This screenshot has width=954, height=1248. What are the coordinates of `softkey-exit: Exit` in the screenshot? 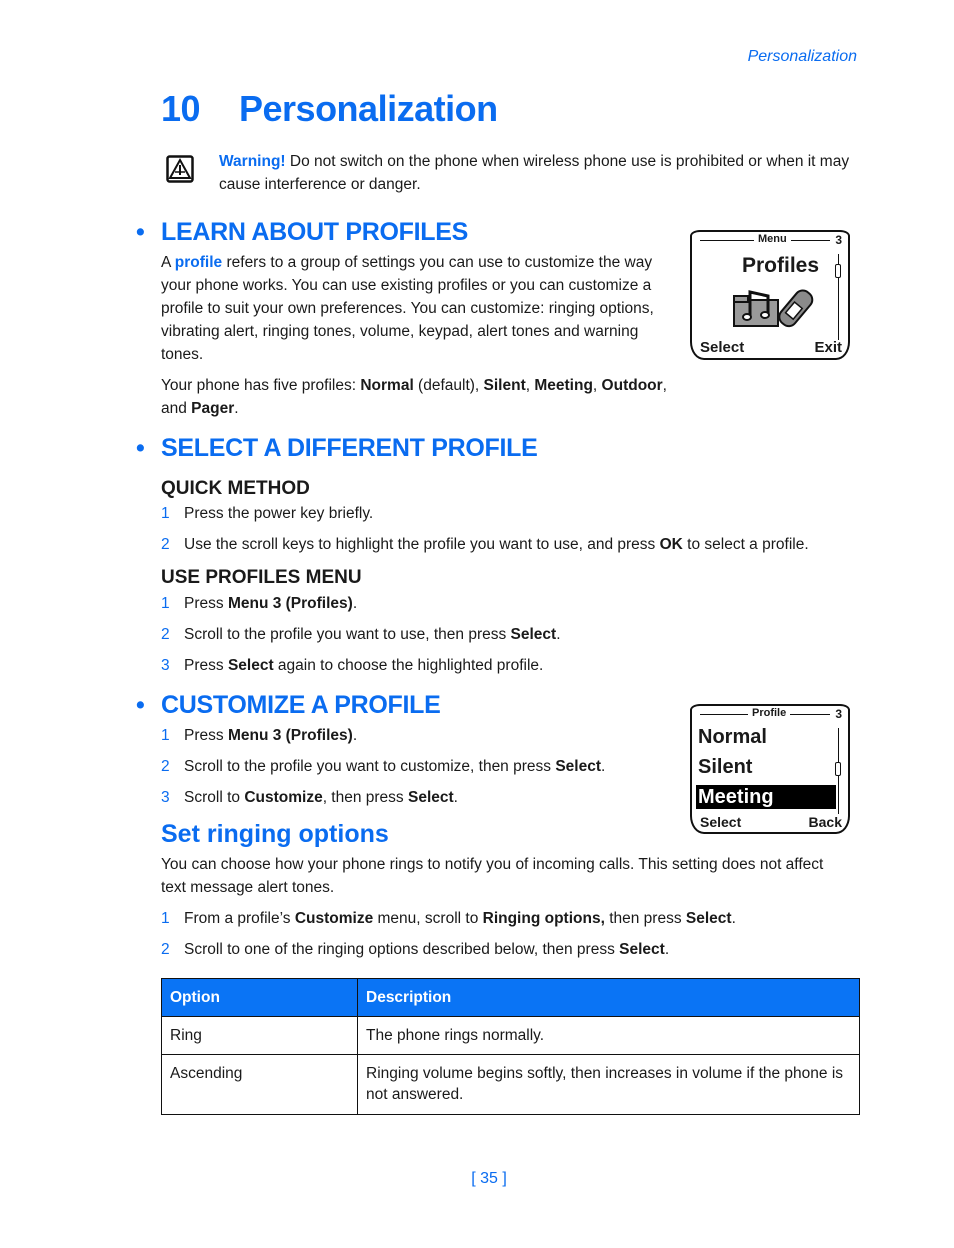 It's located at (828, 347).